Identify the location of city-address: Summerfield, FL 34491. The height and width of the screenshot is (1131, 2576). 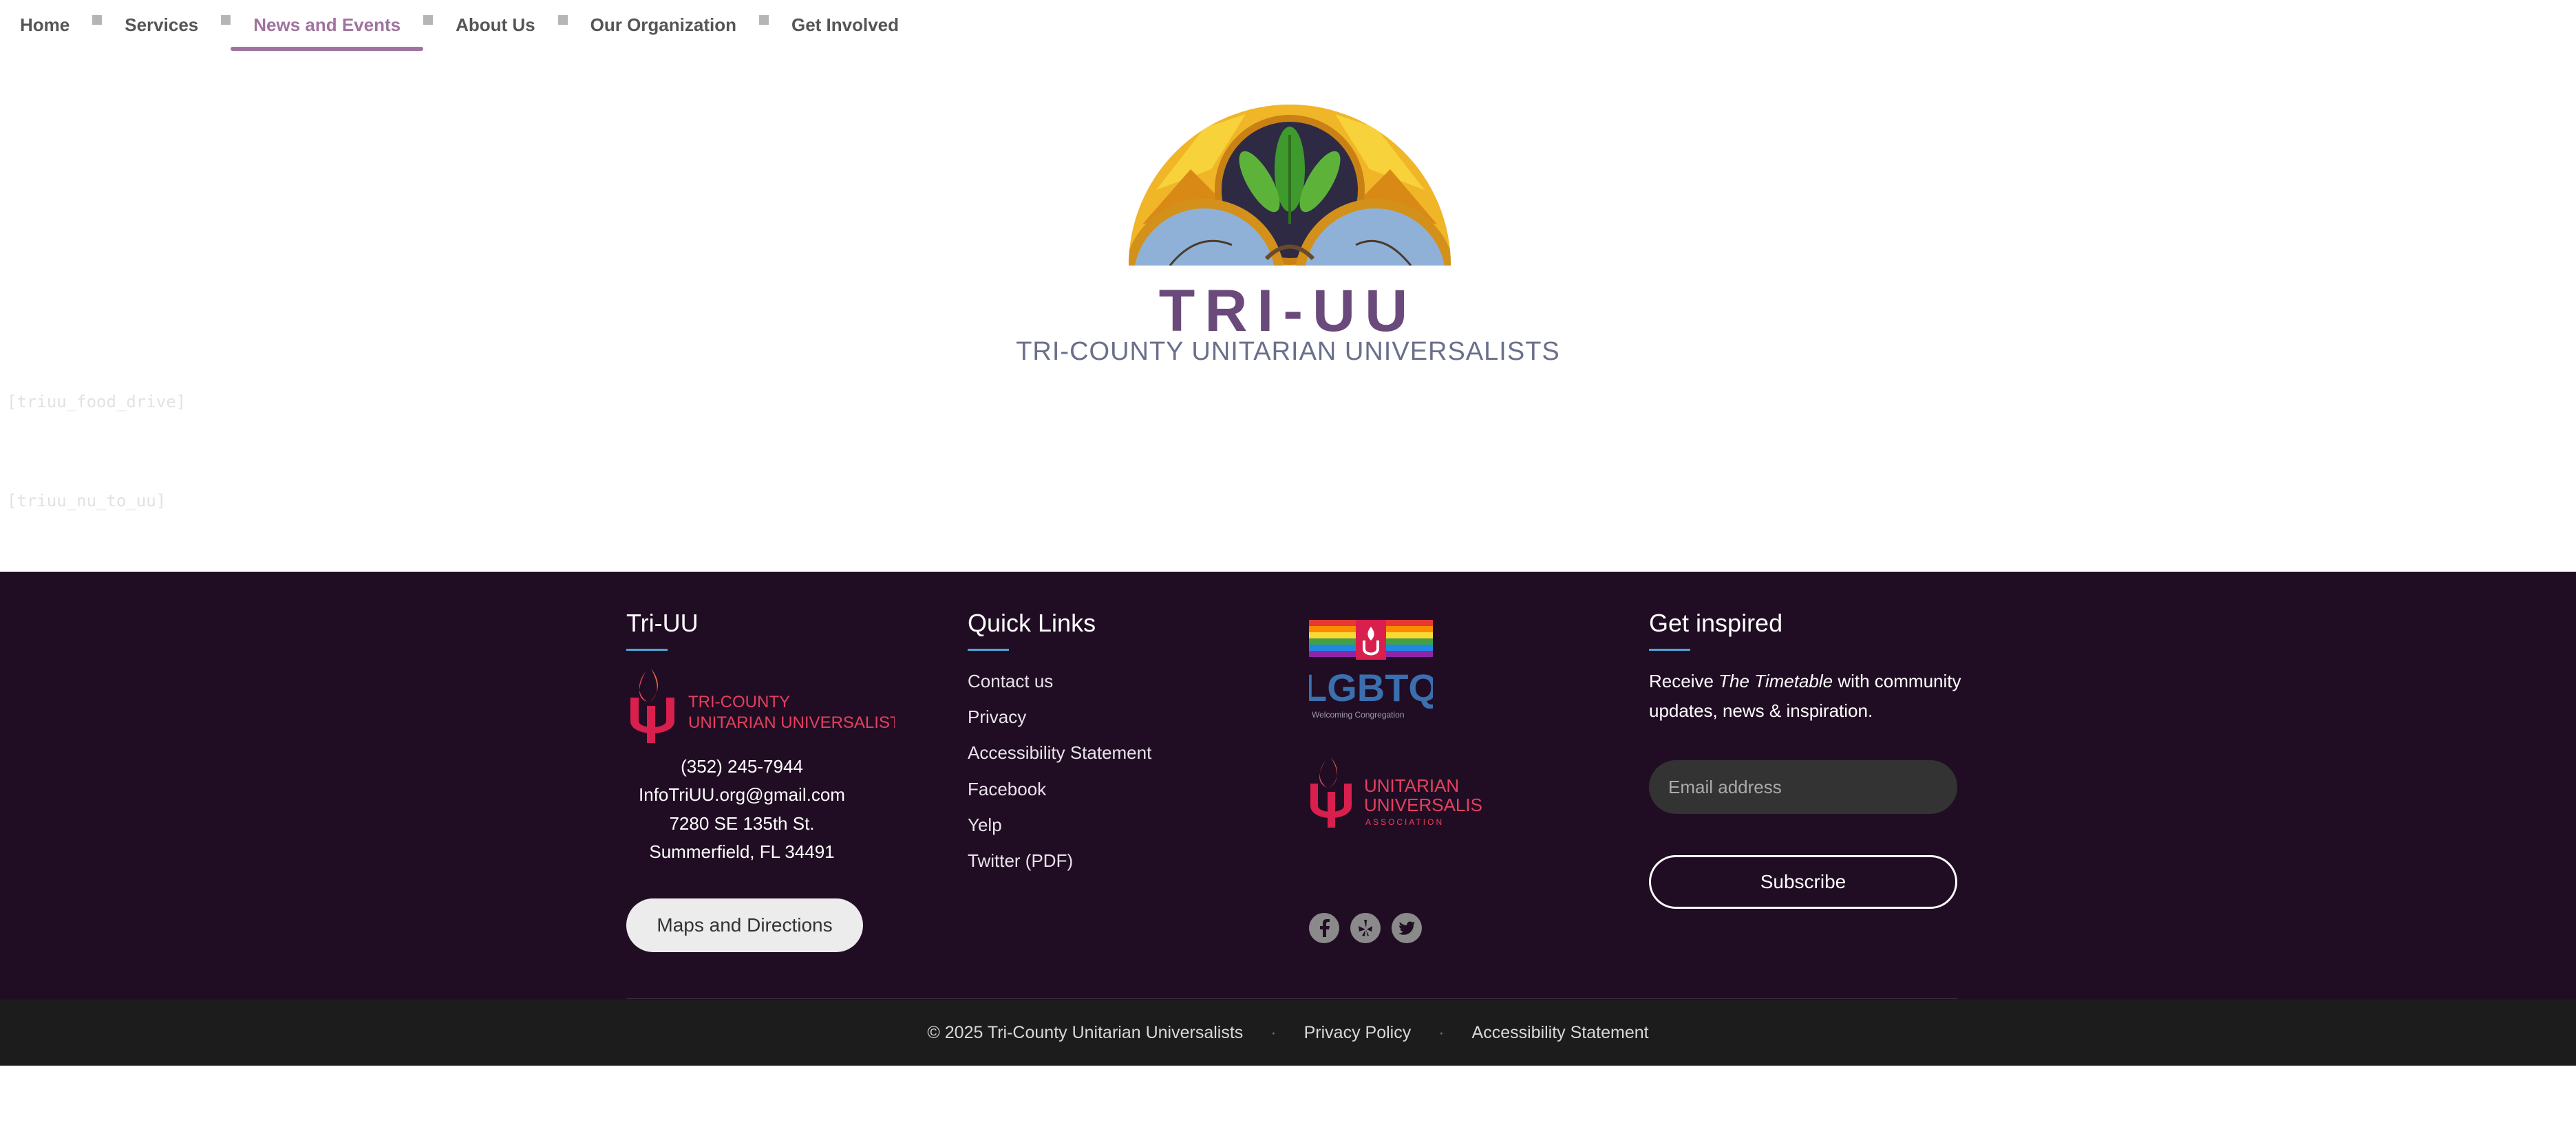
(742, 852).